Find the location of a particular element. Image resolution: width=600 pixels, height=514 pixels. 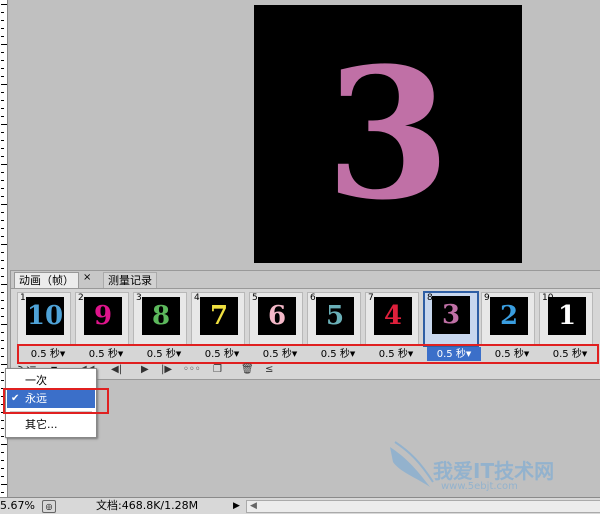

watermark: 我爱IT技术网 www.5ebjt.com is located at coordinates (490, 467).